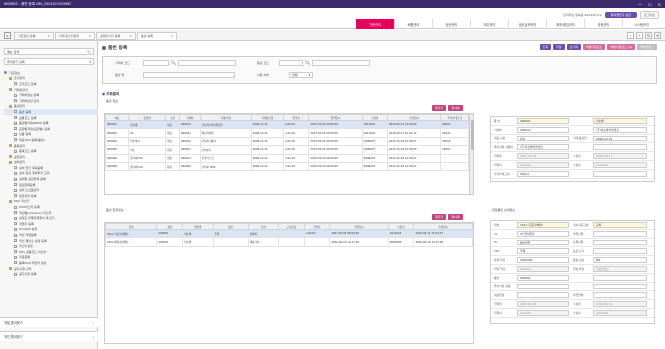 This screenshot has width=665, height=349. Describe the element at coordinates (620, 121) in the screenshot. I see `form-field: 미소해` at that location.